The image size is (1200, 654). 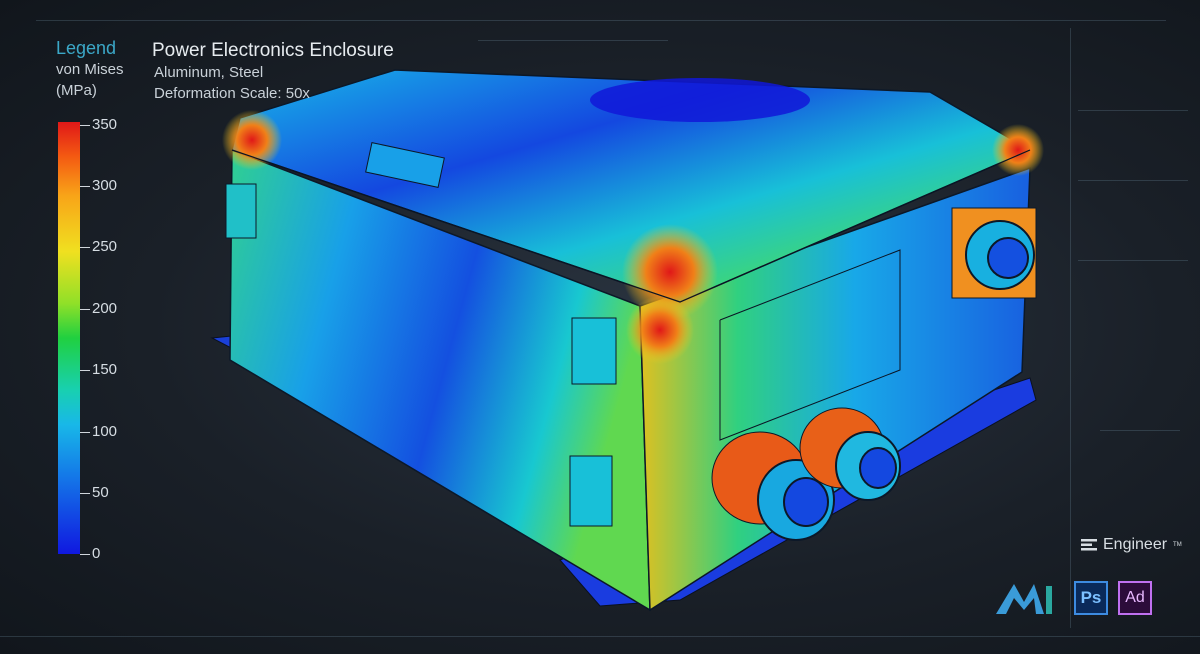 I want to click on engineer-brand: Engineer TM, so click(x=1131, y=545).